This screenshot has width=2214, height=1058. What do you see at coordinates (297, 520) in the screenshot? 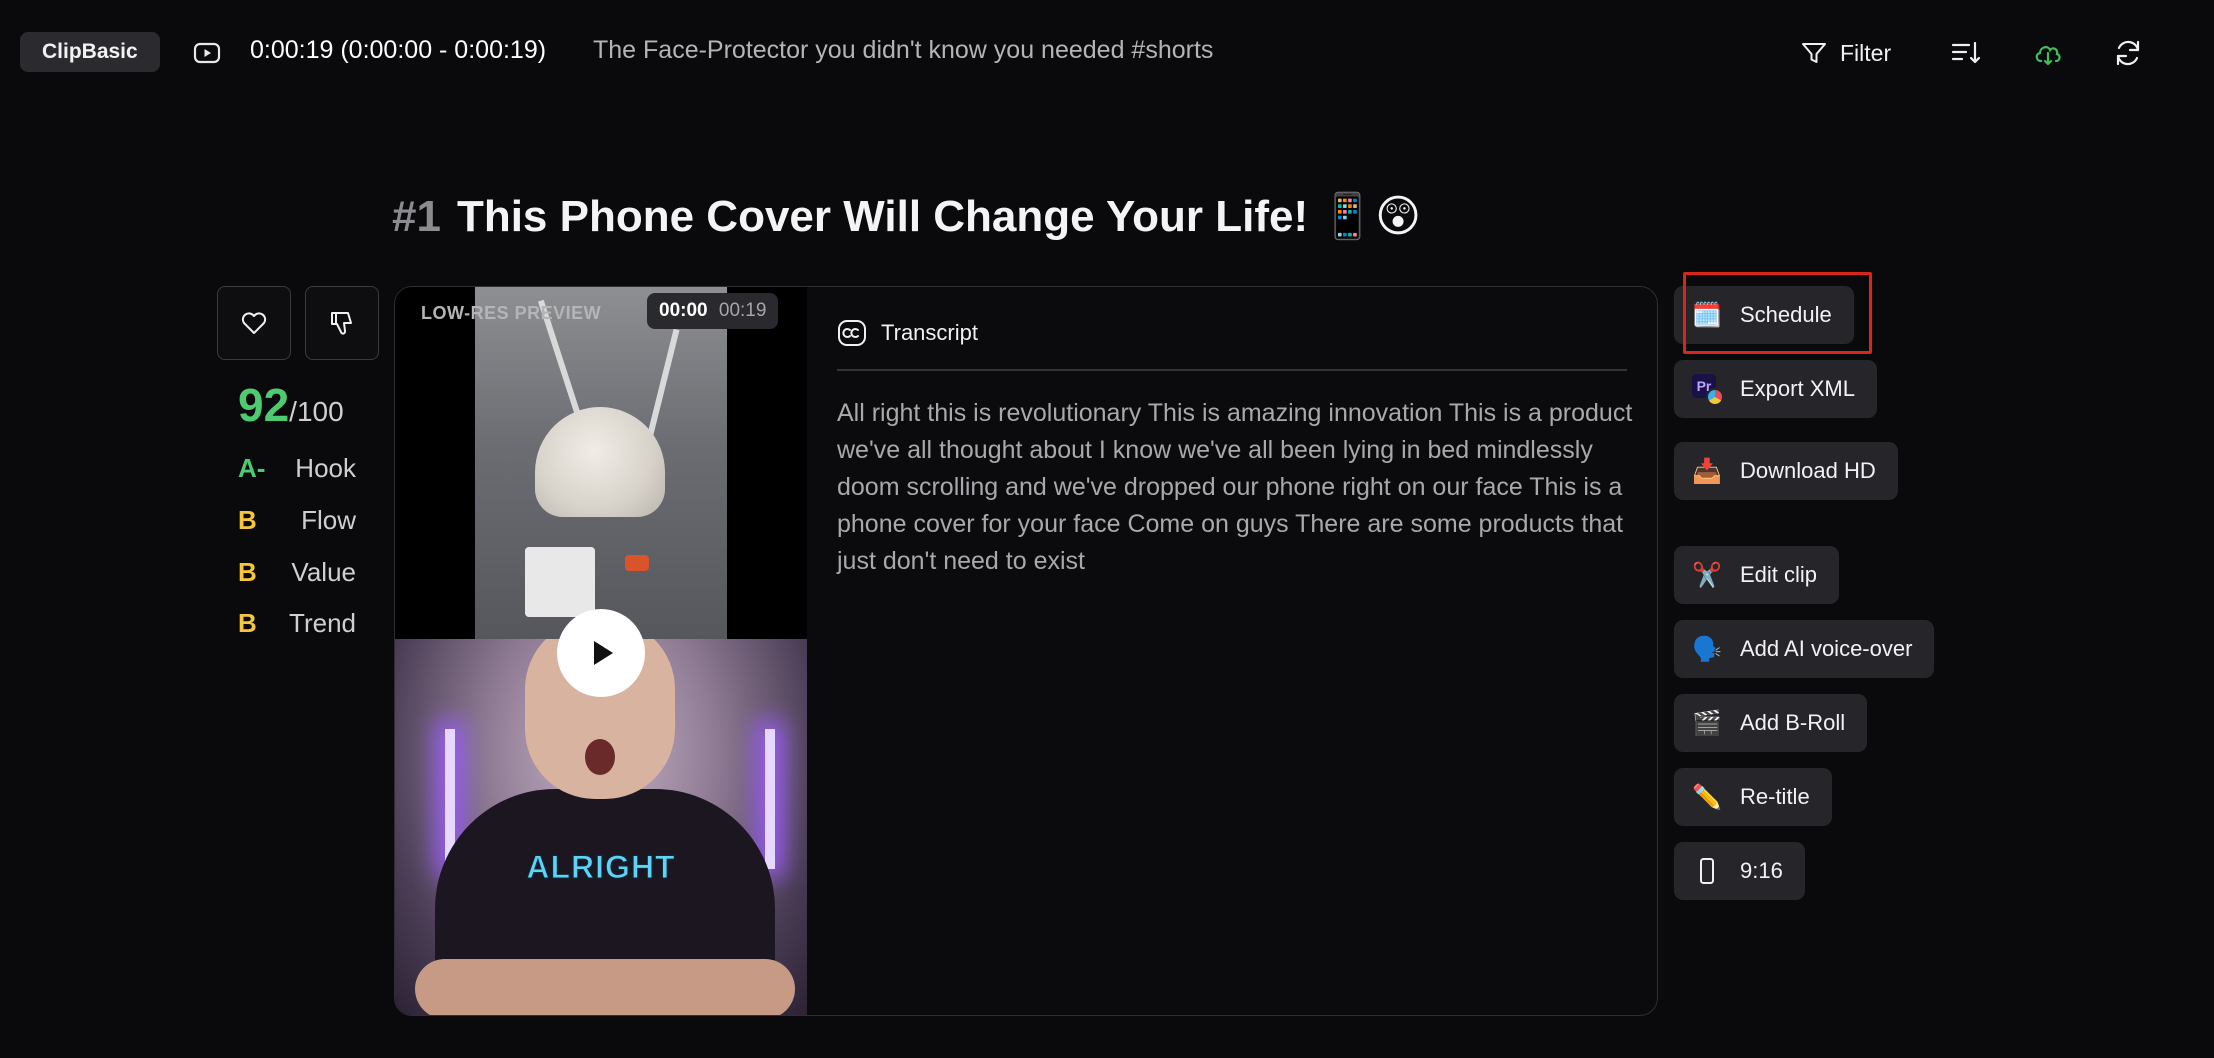
I see `grade-row-flow: B Flow` at bounding box center [297, 520].